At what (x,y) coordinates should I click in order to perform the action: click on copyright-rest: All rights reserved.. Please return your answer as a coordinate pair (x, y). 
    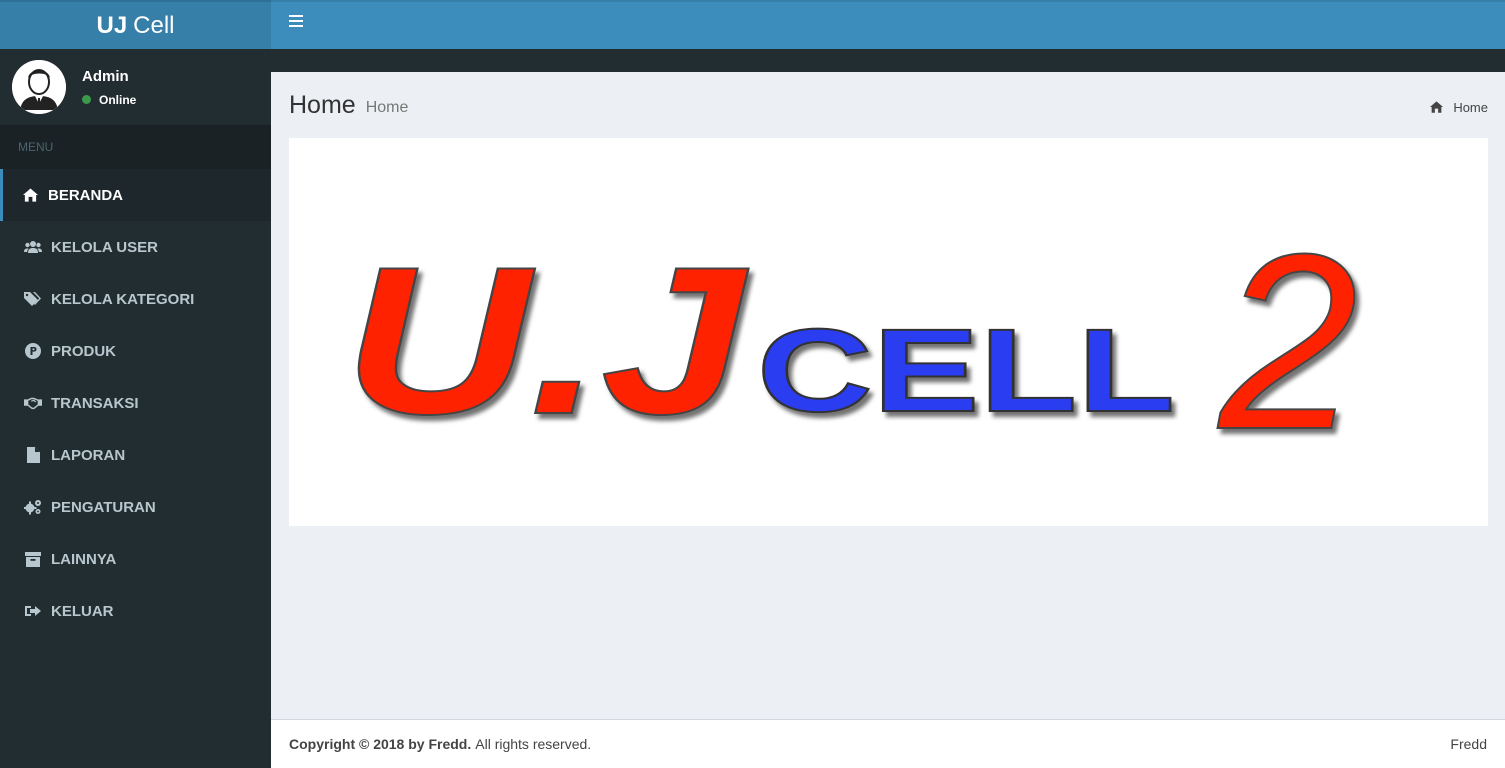
    Looking at the image, I should click on (533, 744).